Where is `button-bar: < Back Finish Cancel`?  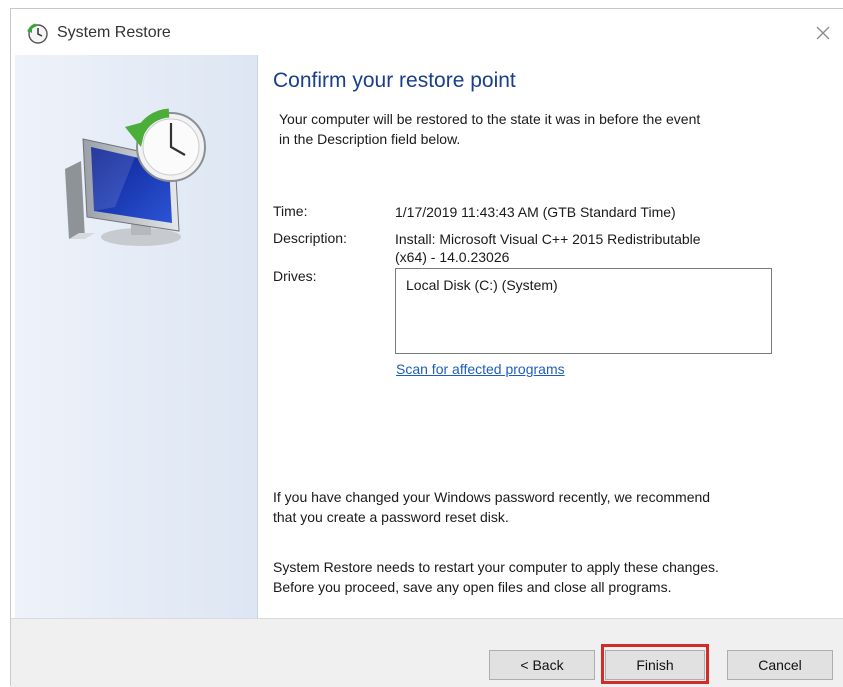 button-bar: < Back Finish Cancel is located at coordinates (427, 652).